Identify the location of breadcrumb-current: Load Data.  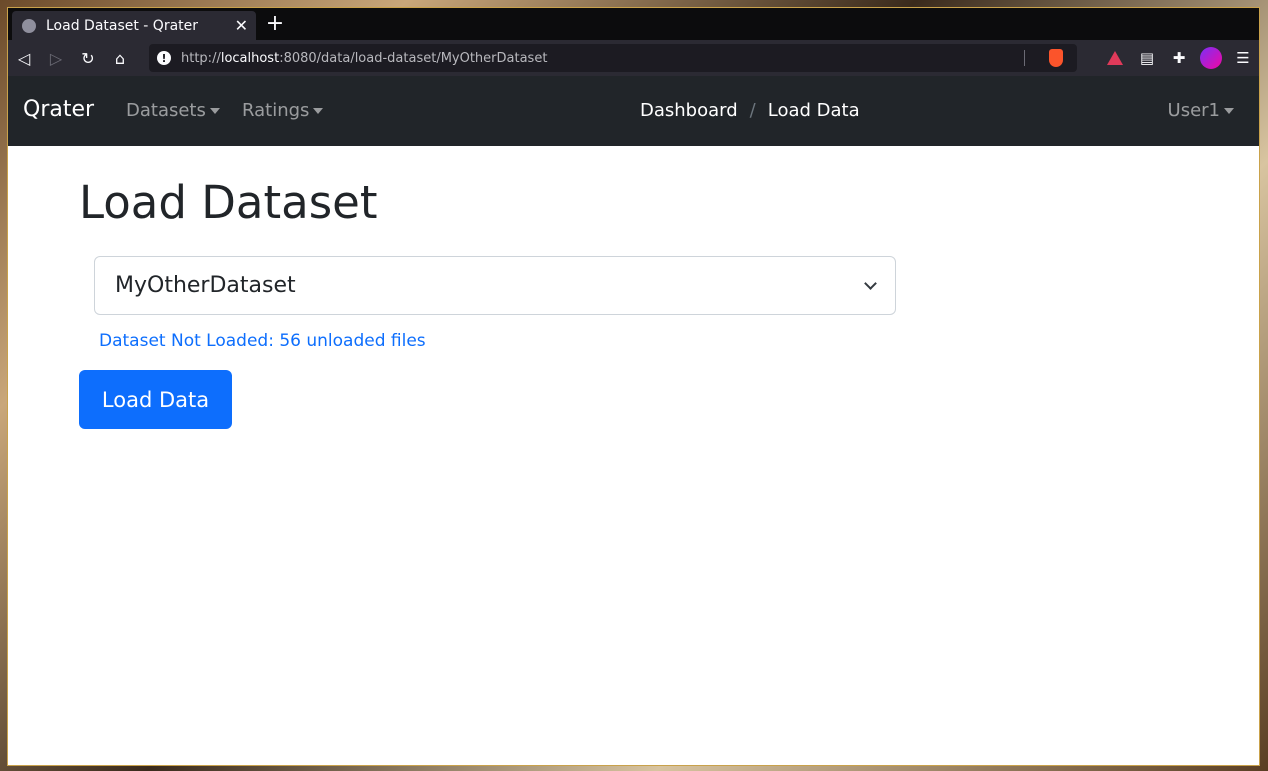
(813, 110).